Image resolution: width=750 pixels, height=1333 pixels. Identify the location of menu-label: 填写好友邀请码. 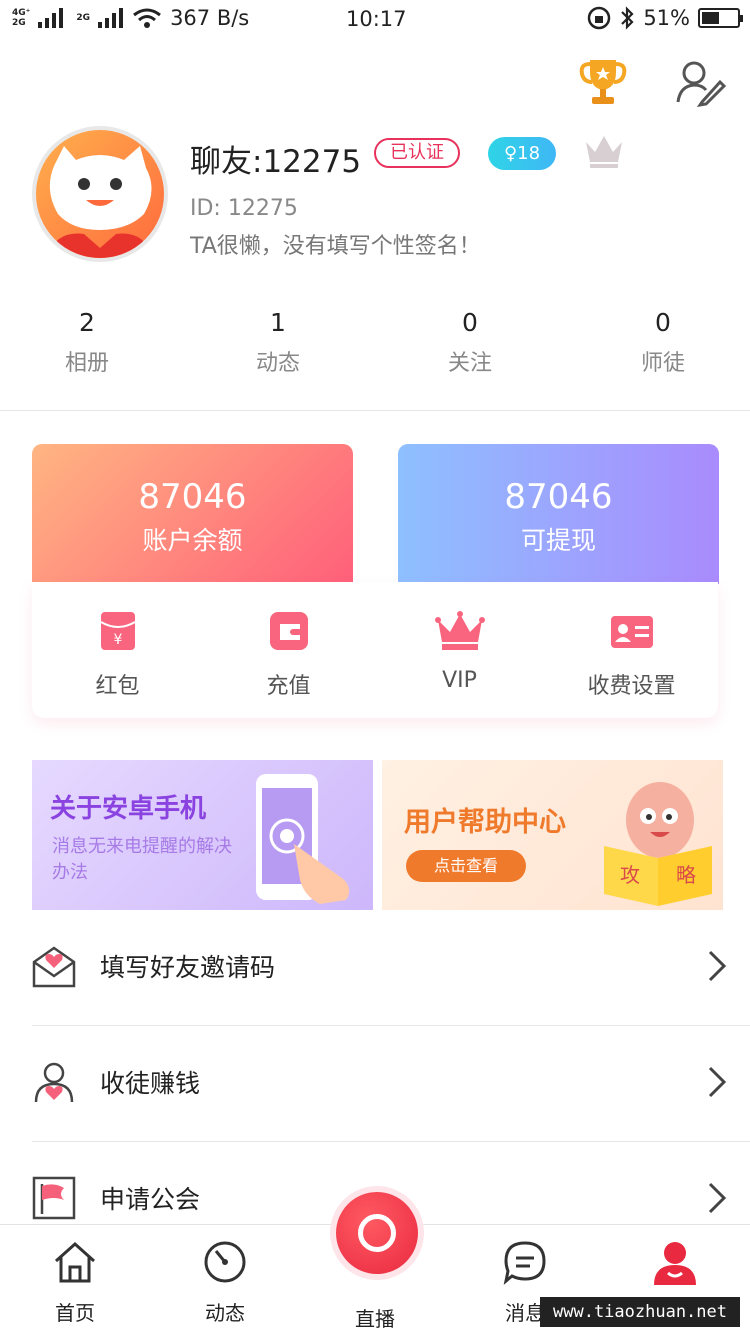
(188, 967).